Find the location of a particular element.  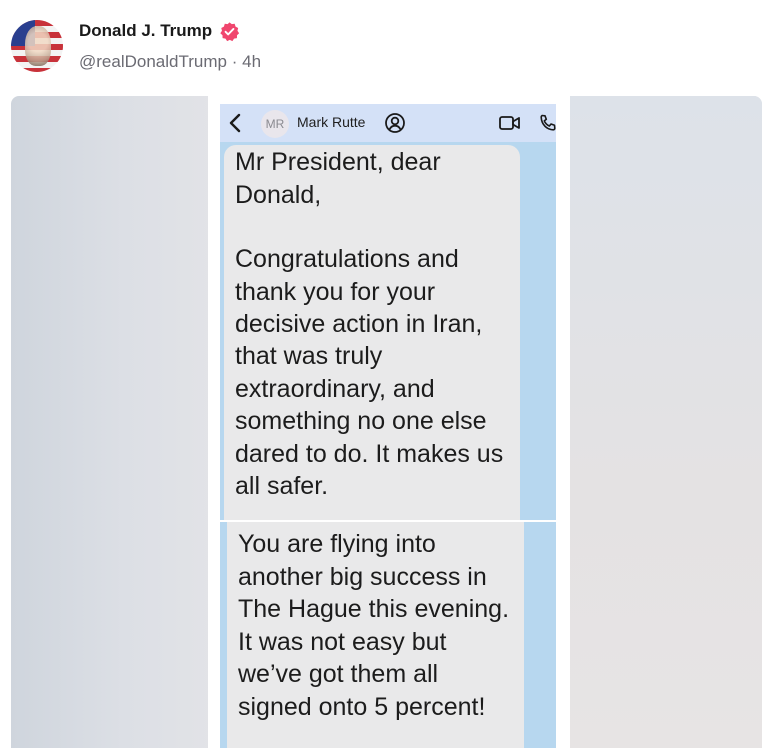

author-handle-line: @realDonaldTrump · 4h is located at coordinates (170, 62).